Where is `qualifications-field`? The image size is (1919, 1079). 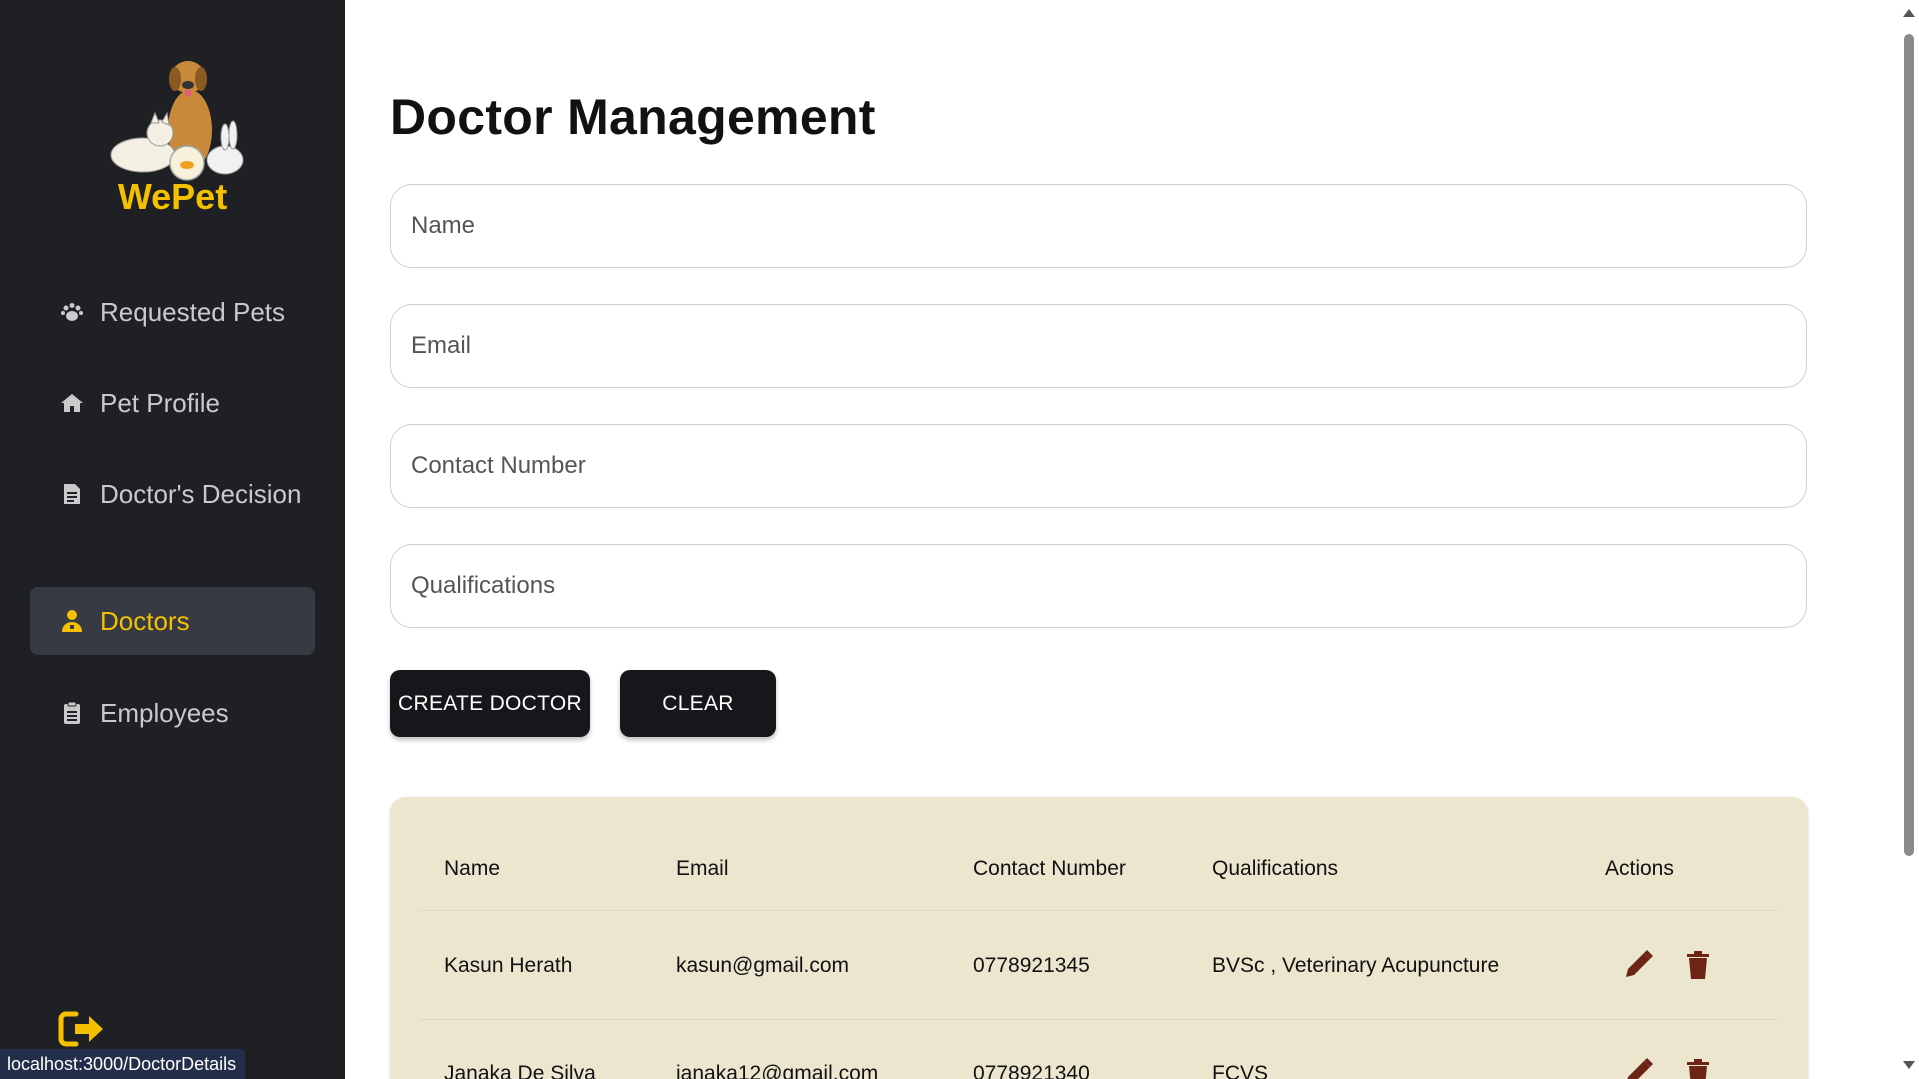 qualifications-field is located at coordinates (1098, 586).